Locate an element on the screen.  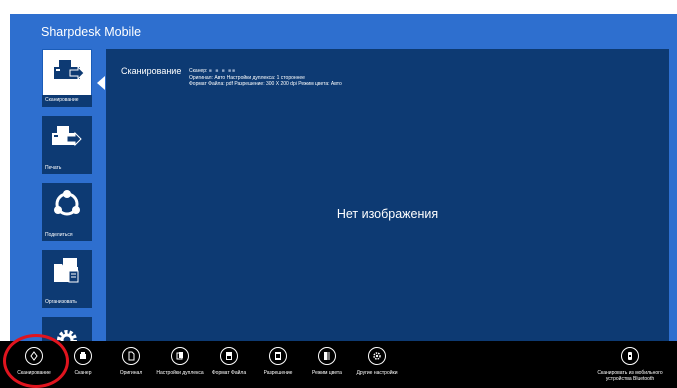
scanner-select-icon is located at coordinates (83, 356).